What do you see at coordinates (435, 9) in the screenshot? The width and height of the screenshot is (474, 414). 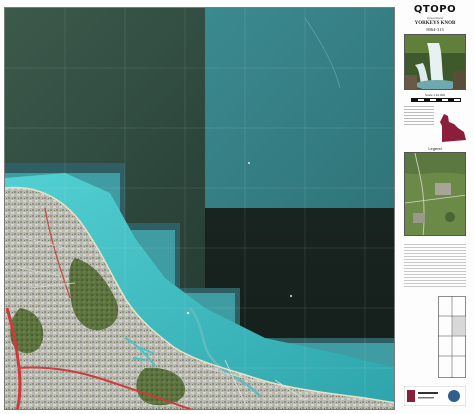 I see `brand-title: QTOPO` at bounding box center [435, 9].